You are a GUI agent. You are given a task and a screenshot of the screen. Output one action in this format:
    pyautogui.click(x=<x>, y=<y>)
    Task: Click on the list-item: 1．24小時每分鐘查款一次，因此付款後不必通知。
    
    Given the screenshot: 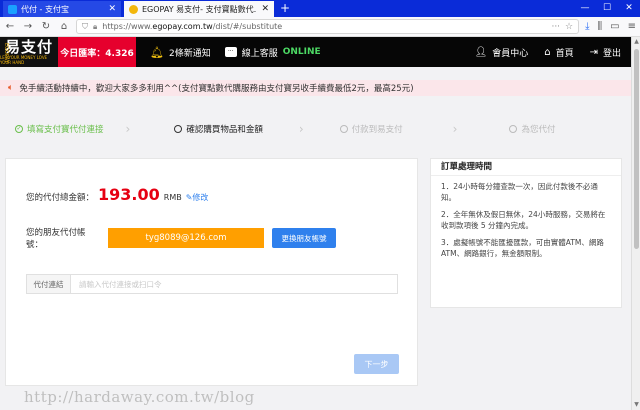 What is the action you would take?
    pyautogui.click(x=519, y=192)
    